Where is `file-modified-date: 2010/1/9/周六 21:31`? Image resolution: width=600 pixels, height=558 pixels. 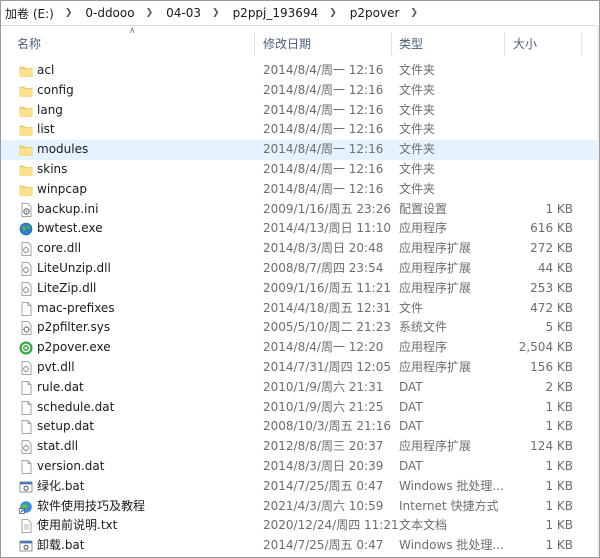
file-modified-date: 2010/1/9/周六 21:31 is located at coordinates (323, 386).